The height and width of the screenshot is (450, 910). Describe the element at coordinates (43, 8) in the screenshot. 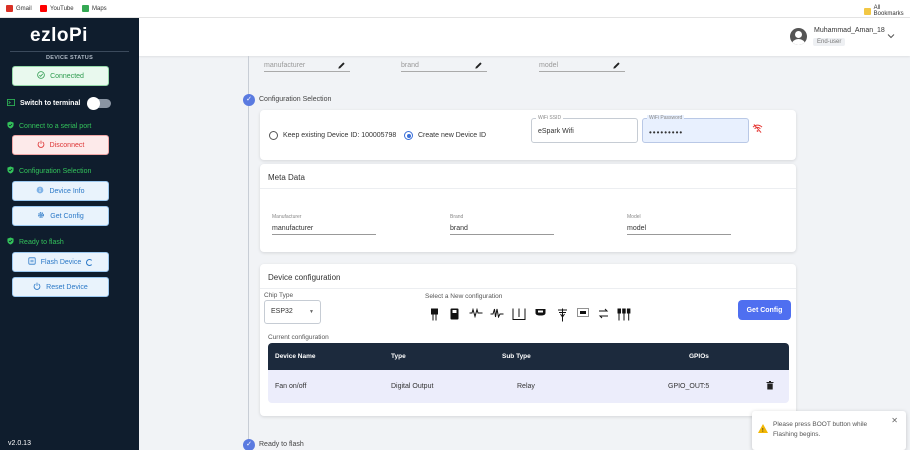

I see `youtube-icon` at that location.